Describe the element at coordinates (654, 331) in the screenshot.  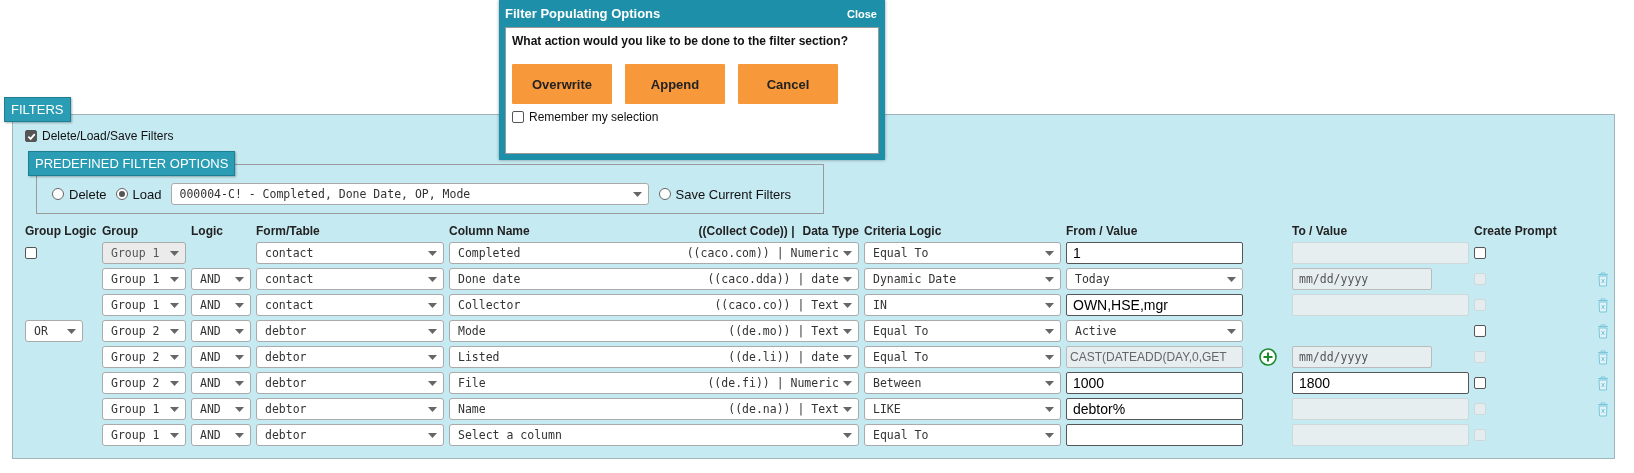
I see `column-select: Mode ((de.mo)) | Text` at that location.